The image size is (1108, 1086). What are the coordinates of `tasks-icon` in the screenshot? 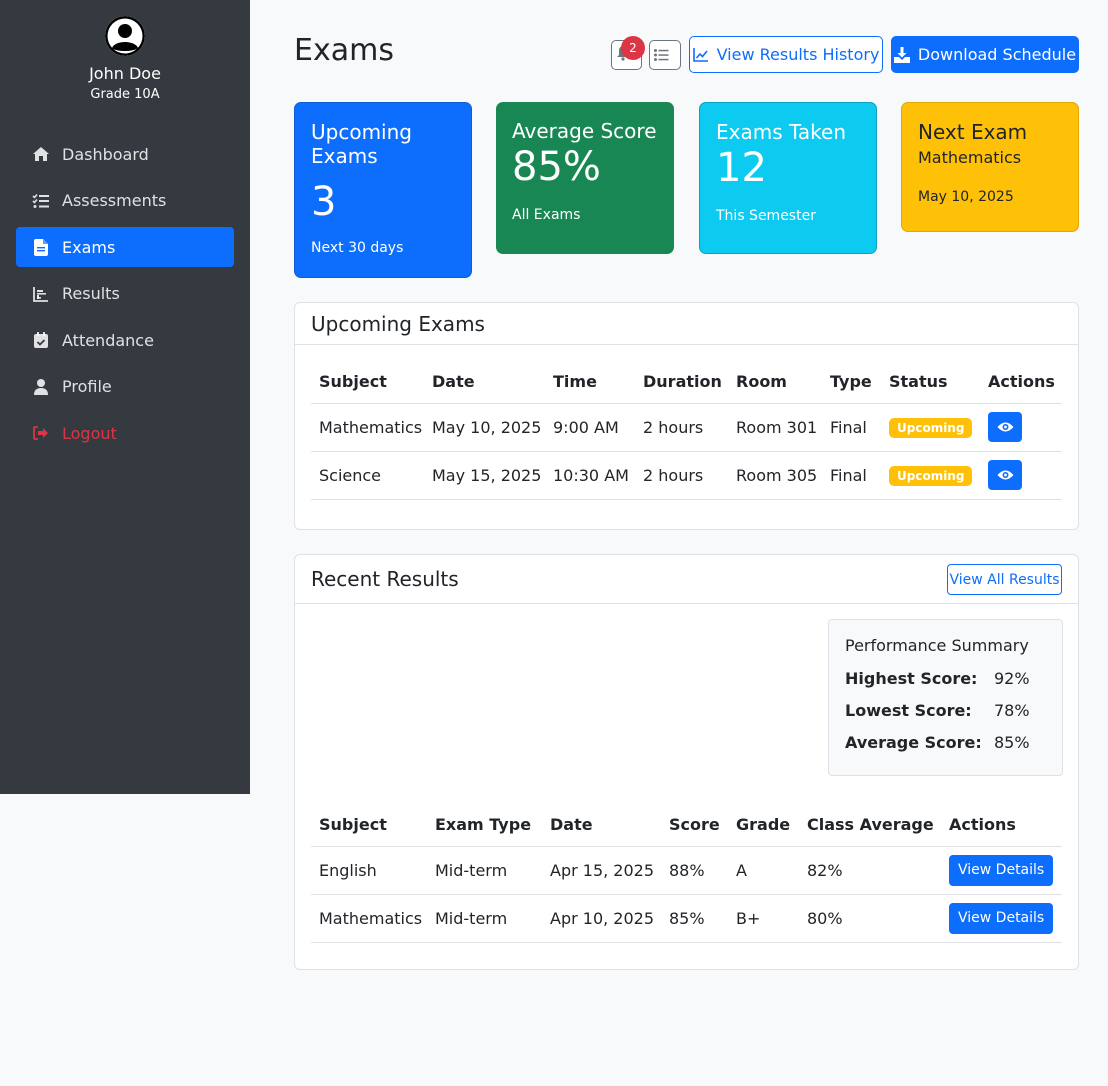 It's located at (41, 201).